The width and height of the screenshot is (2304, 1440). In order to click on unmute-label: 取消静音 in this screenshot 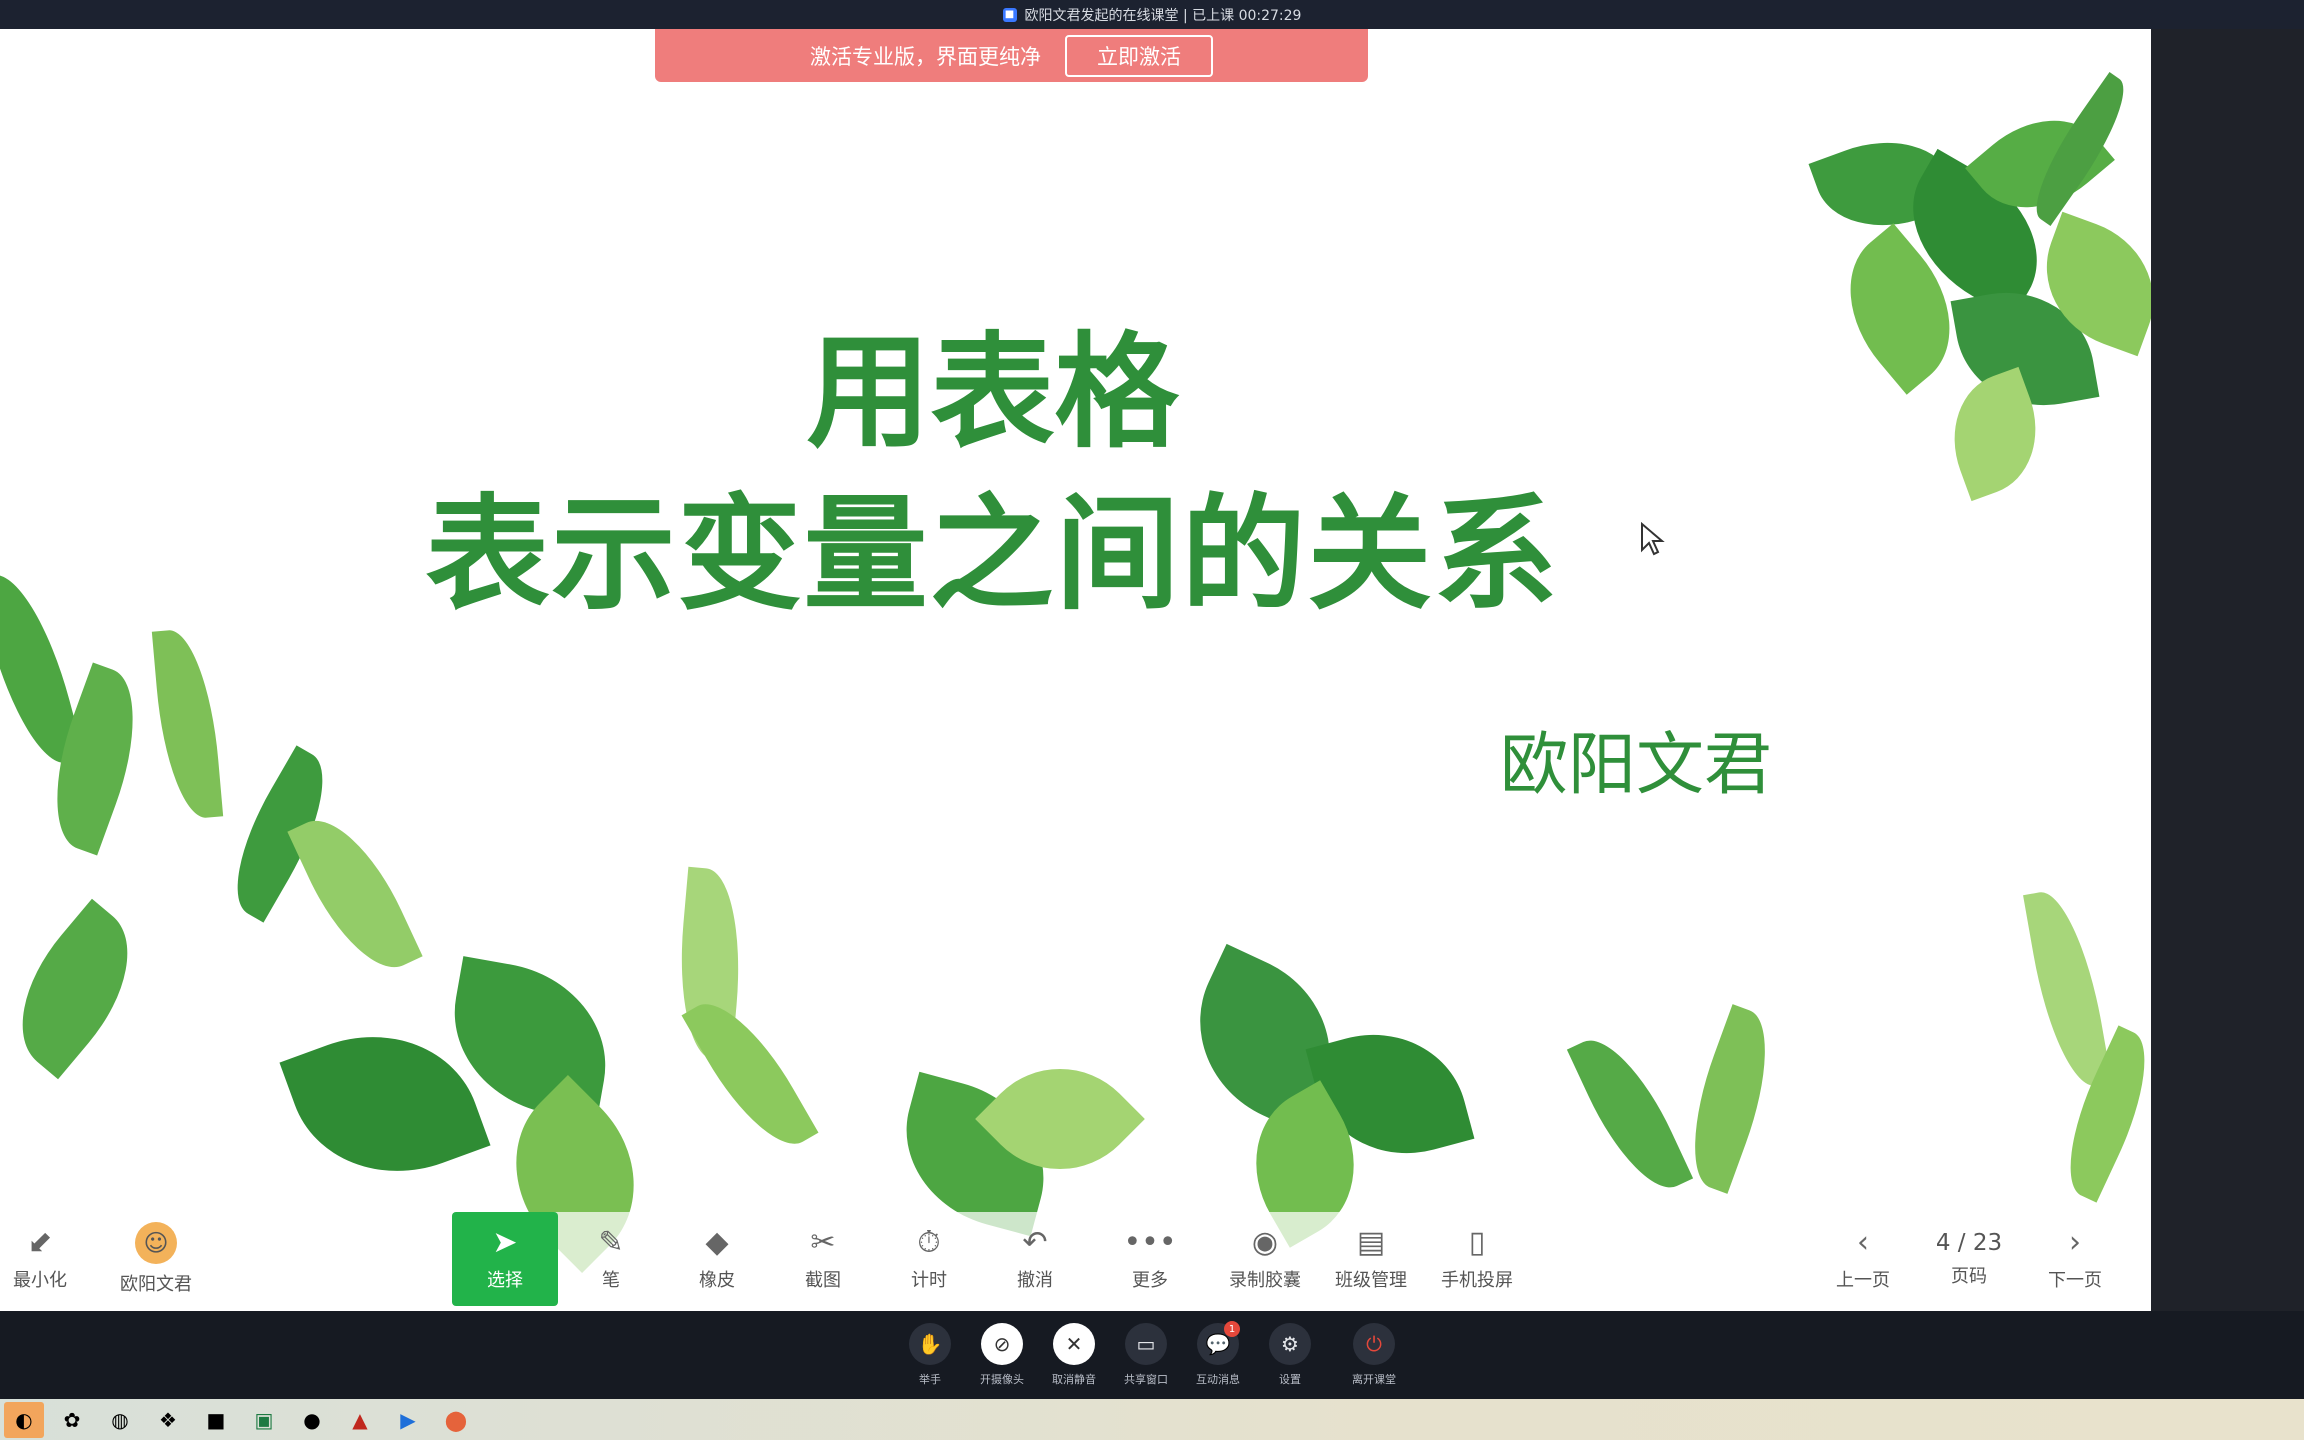, I will do `click(1074, 1379)`.